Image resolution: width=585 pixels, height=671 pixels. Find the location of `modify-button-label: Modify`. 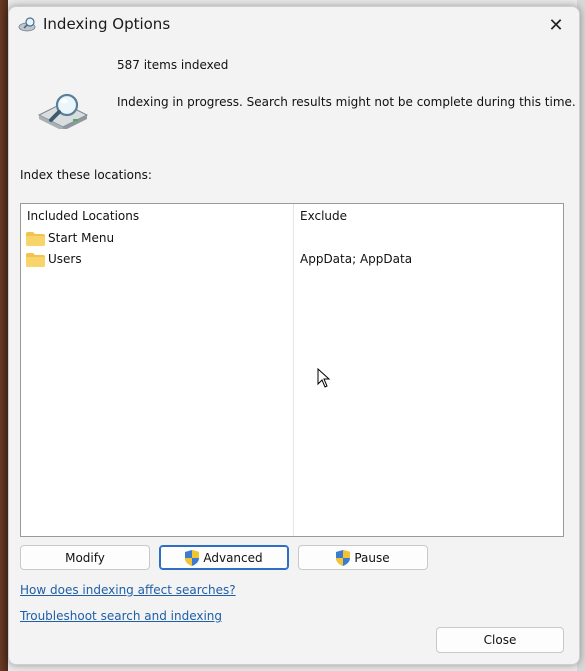

modify-button-label: Modify is located at coordinates (85, 557).